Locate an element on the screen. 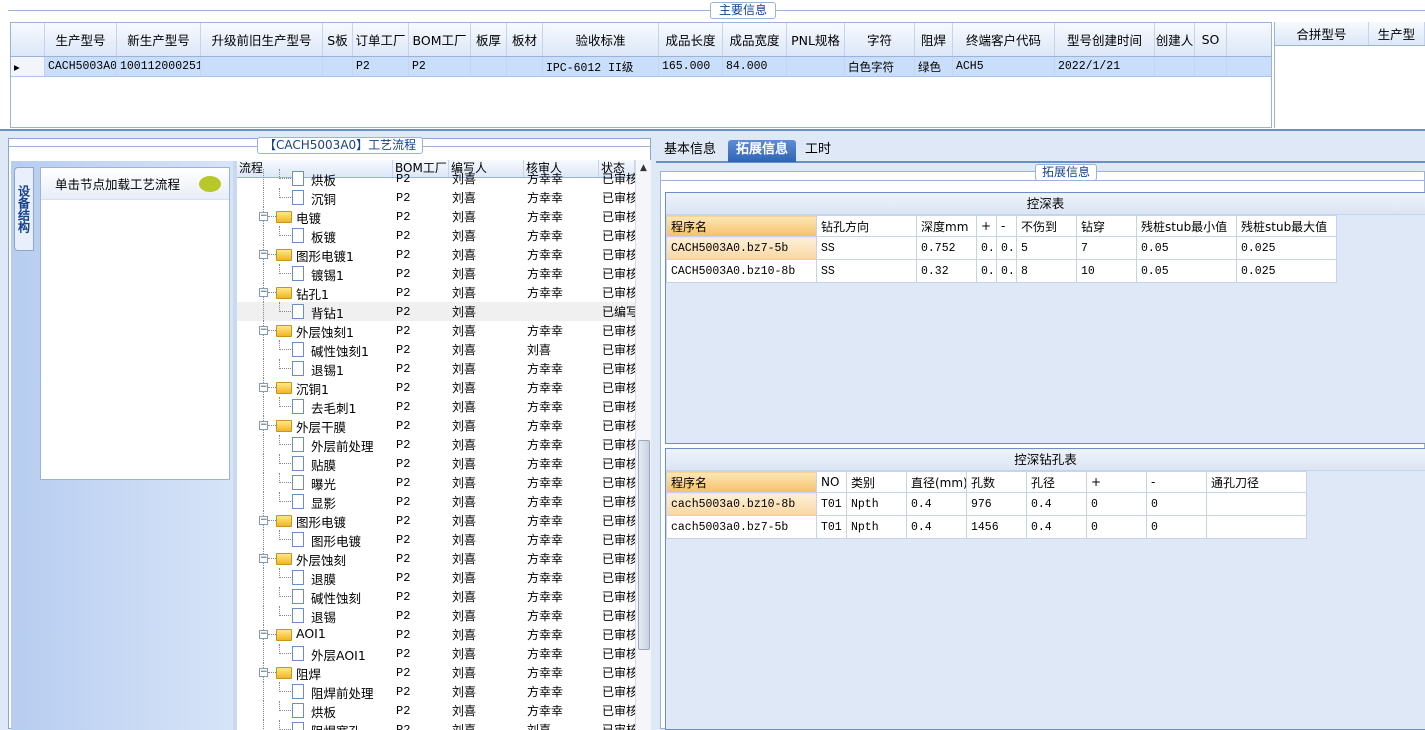  main-cell: 84.000 is located at coordinates (755, 66).